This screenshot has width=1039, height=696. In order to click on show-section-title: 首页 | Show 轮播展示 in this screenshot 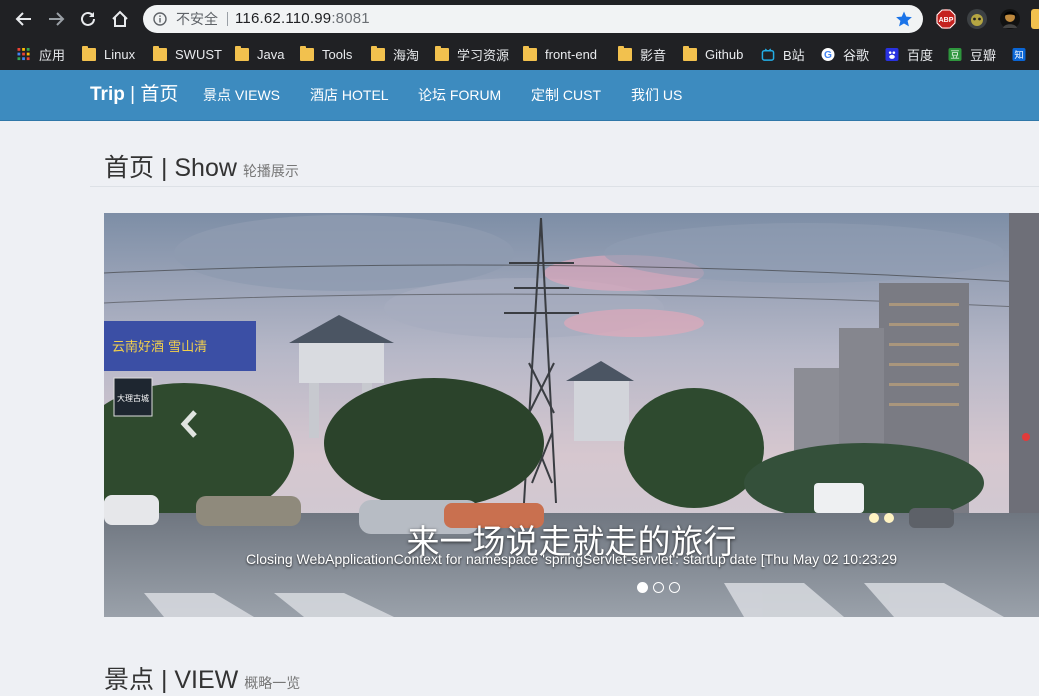, I will do `click(201, 166)`.